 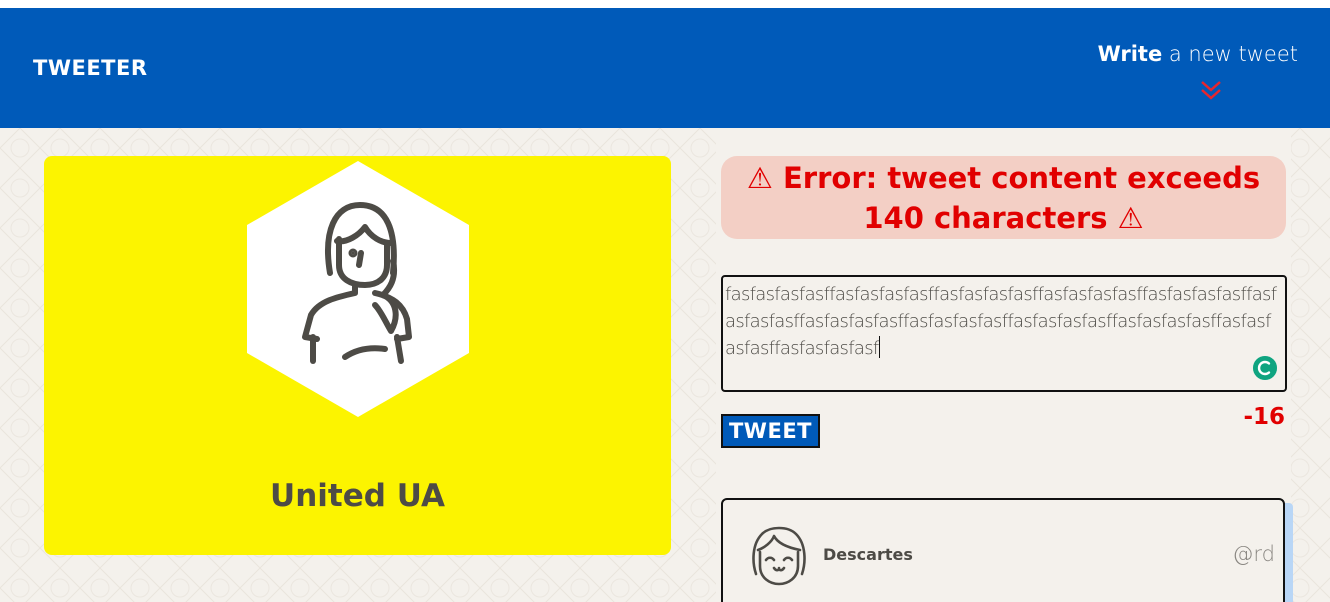 I want to click on write-new-tweet-link: Write a new tweet, so click(x=1198, y=54).